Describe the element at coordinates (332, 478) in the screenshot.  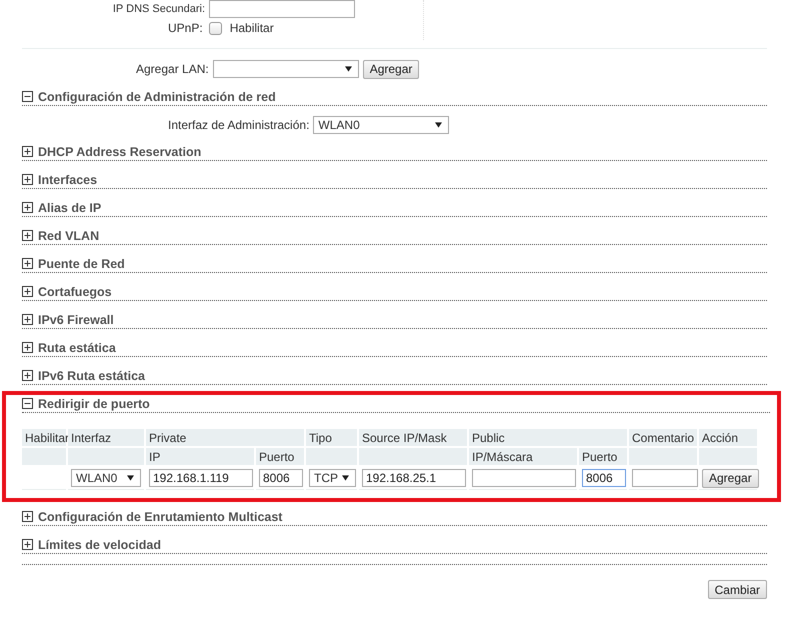
I see `dropdown: TCP` at that location.